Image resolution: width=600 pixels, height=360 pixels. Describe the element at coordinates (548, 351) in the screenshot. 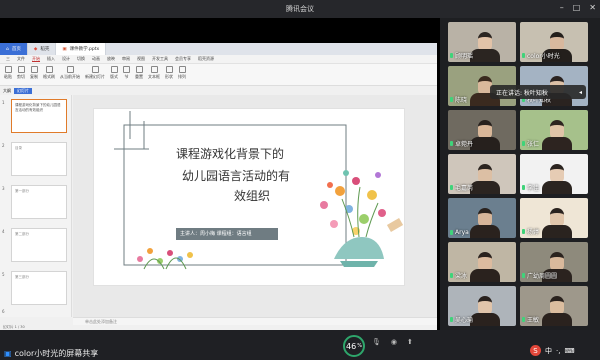

I see `ime-language: 中` at that location.